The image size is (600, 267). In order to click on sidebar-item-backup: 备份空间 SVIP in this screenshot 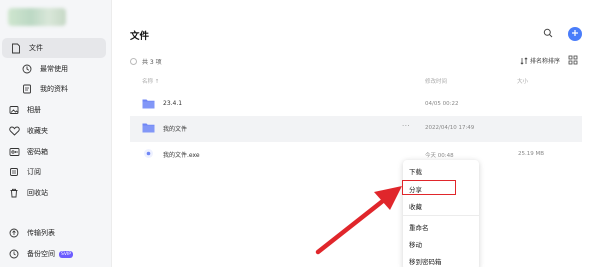, I will do `click(56, 254)`.